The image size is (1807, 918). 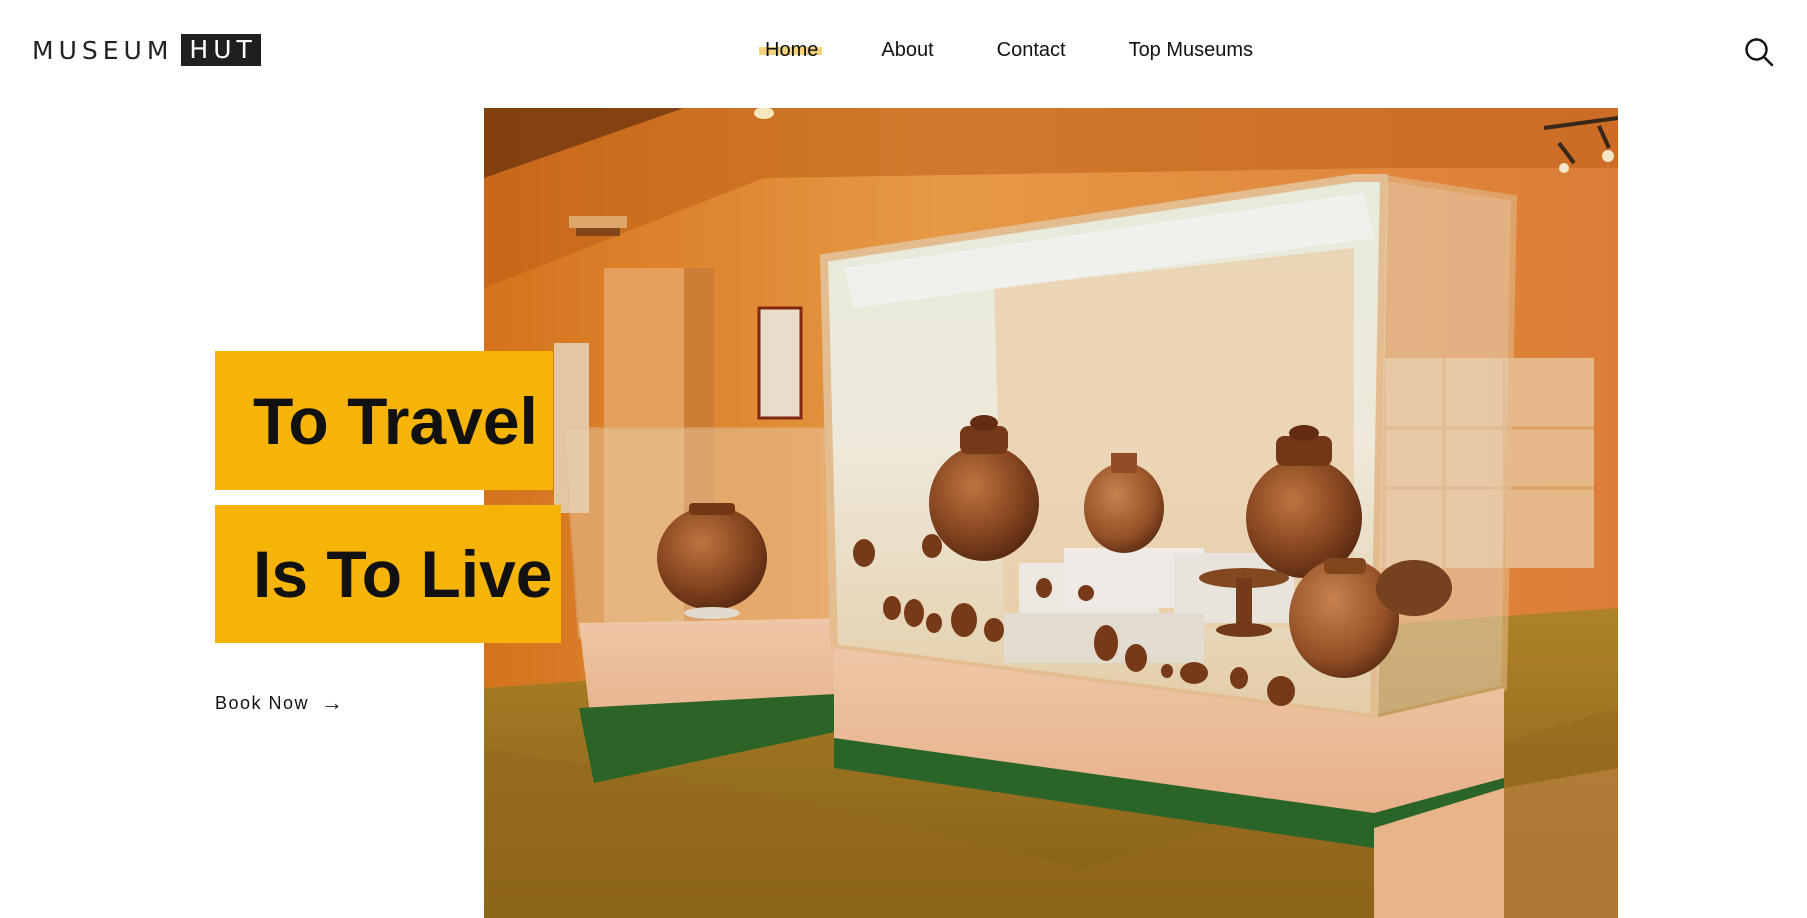 What do you see at coordinates (262, 702) in the screenshot?
I see `book-now-label: Book Now` at bounding box center [262, 702].